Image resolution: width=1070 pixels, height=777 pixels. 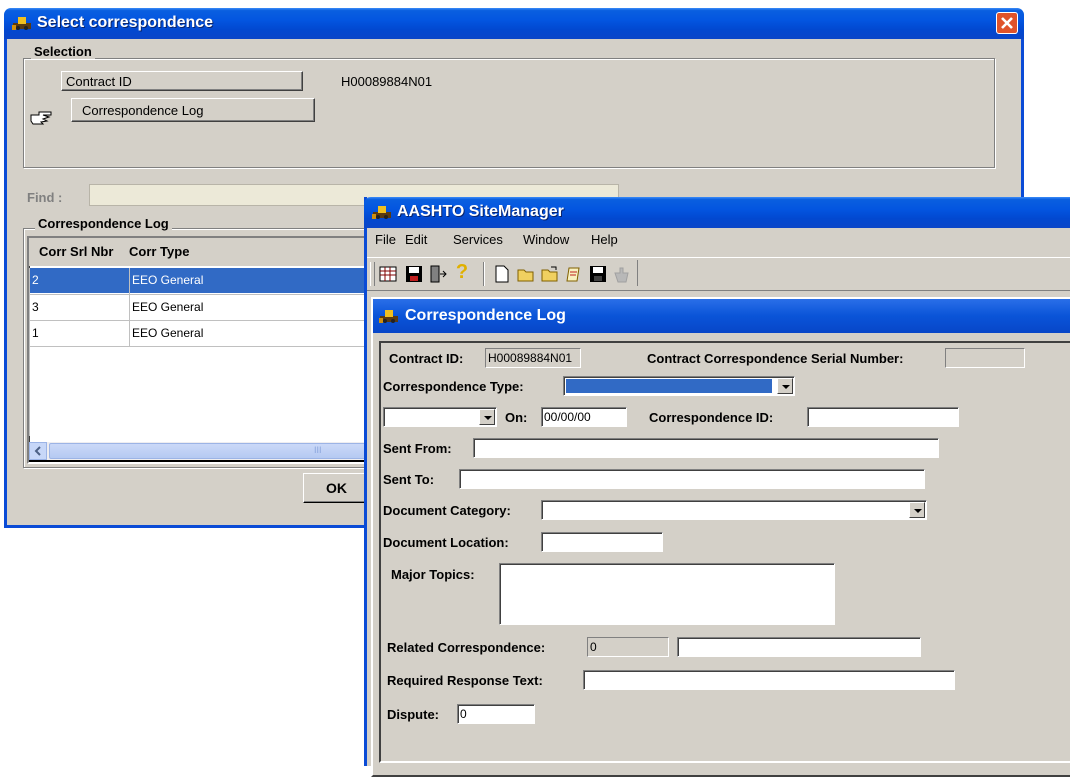 I want to click on menu-edit: Edit, so click(x=416, y=239).